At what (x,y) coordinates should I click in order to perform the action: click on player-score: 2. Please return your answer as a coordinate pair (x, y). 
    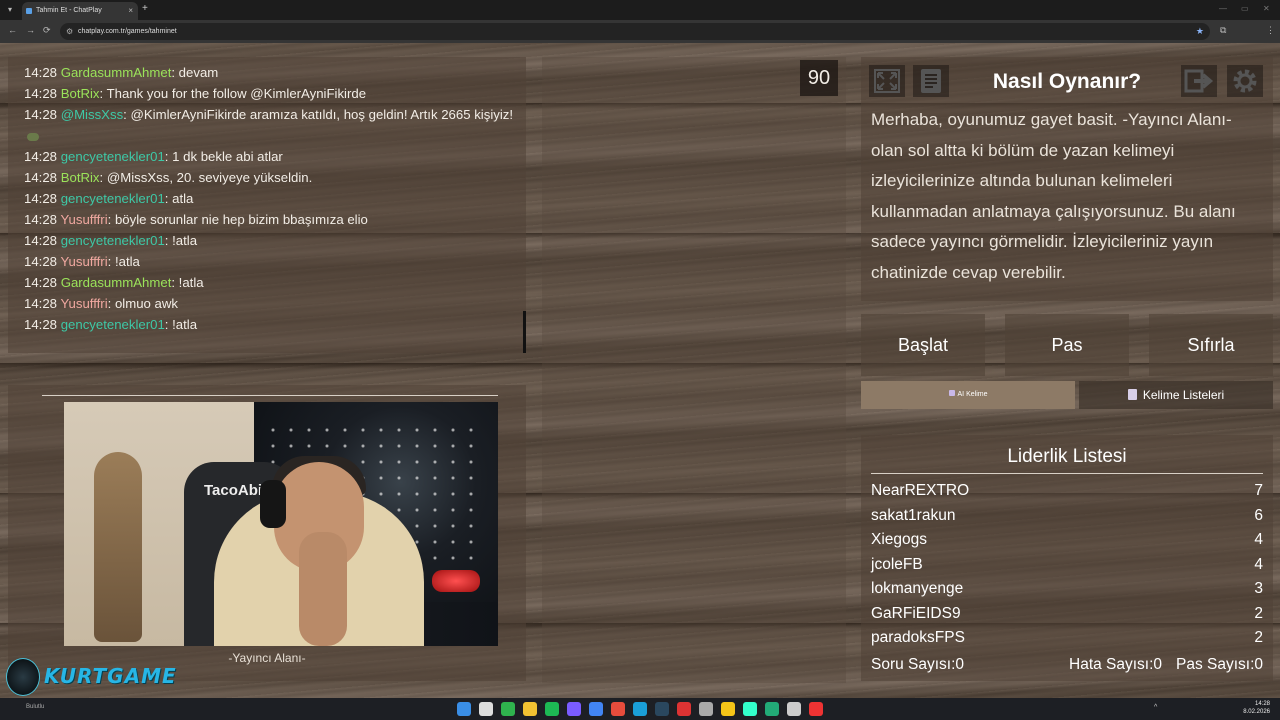
    Looking at the image, I should click on (1258, 613).